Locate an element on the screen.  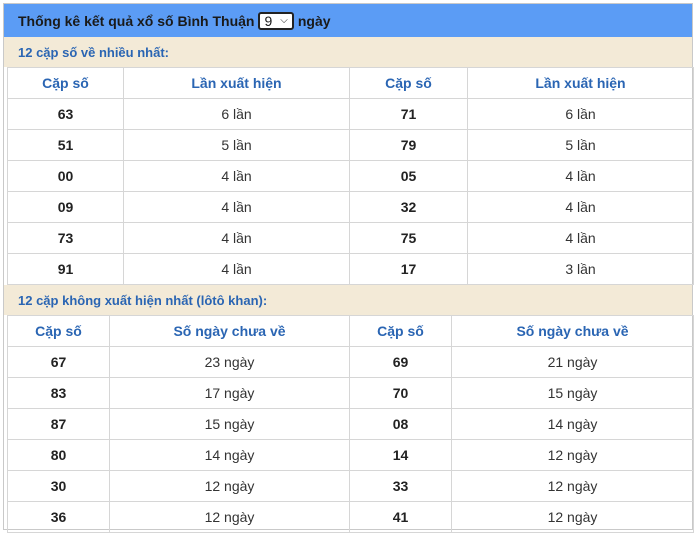
pair-cell: 09 is located at coordinates (65, 207).